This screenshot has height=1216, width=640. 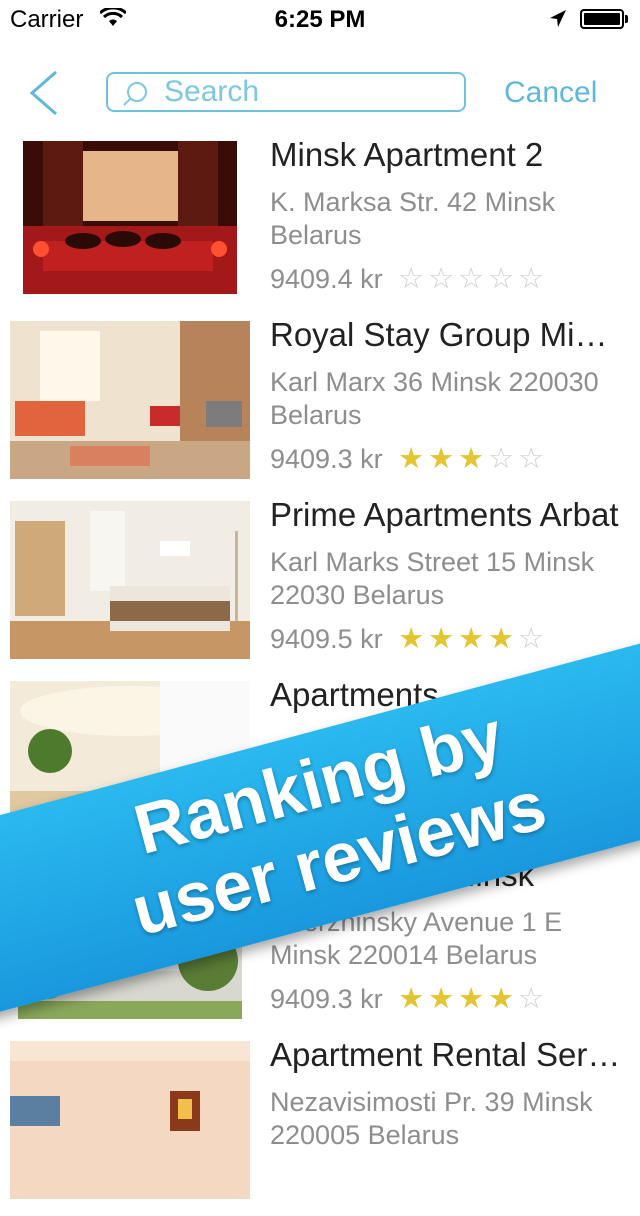 I want to click on rating-stars: ☆☆☆☆☆, so click(x=473, y=278).